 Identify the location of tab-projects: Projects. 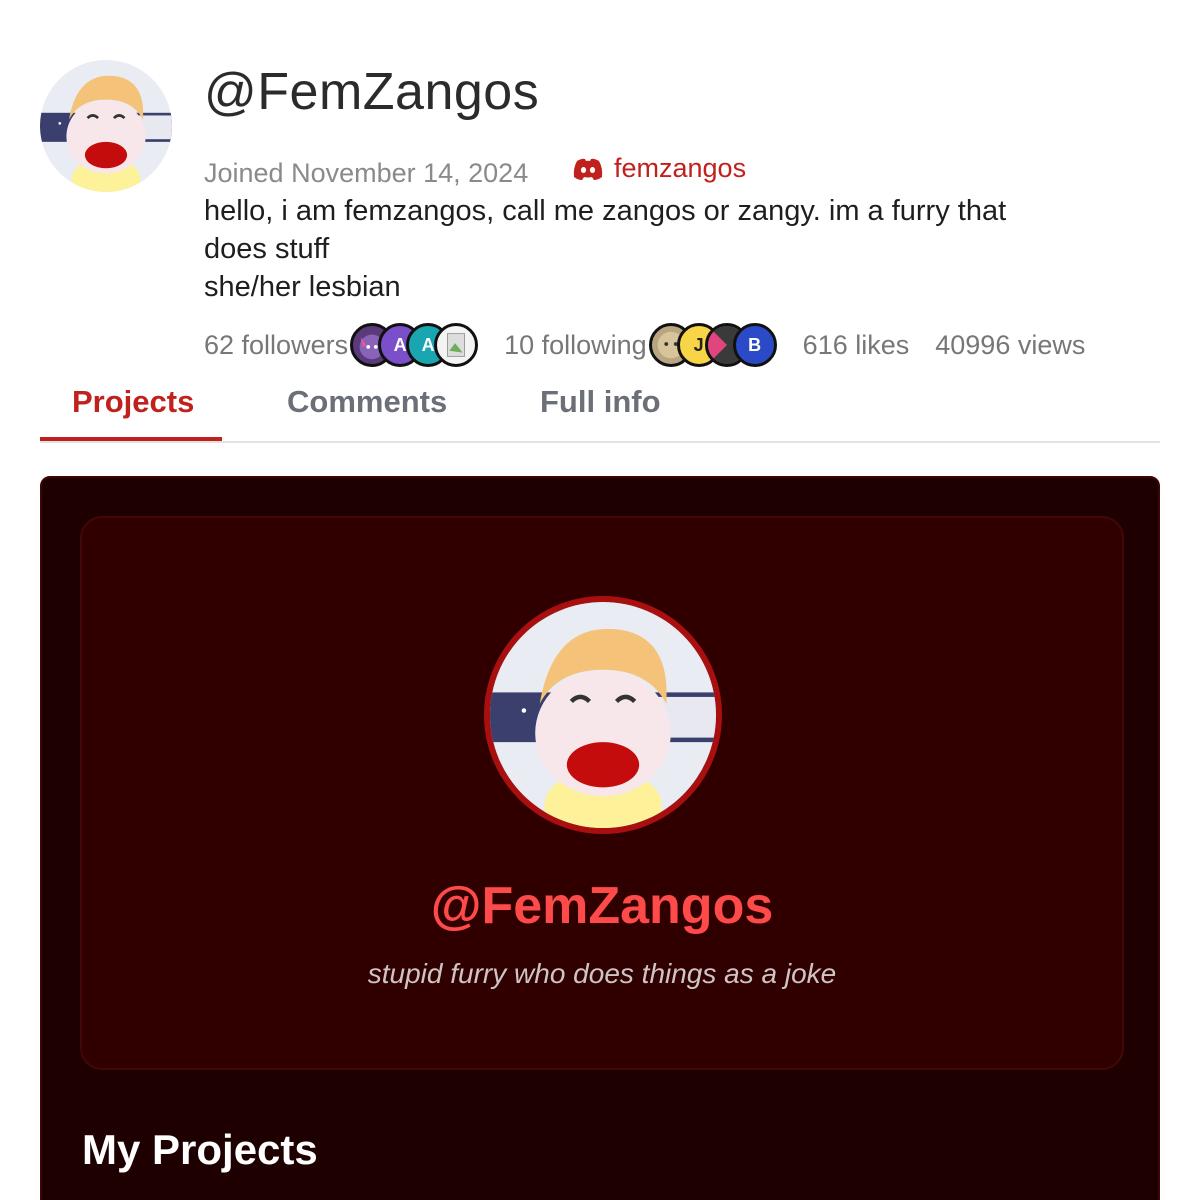
(133, 402).